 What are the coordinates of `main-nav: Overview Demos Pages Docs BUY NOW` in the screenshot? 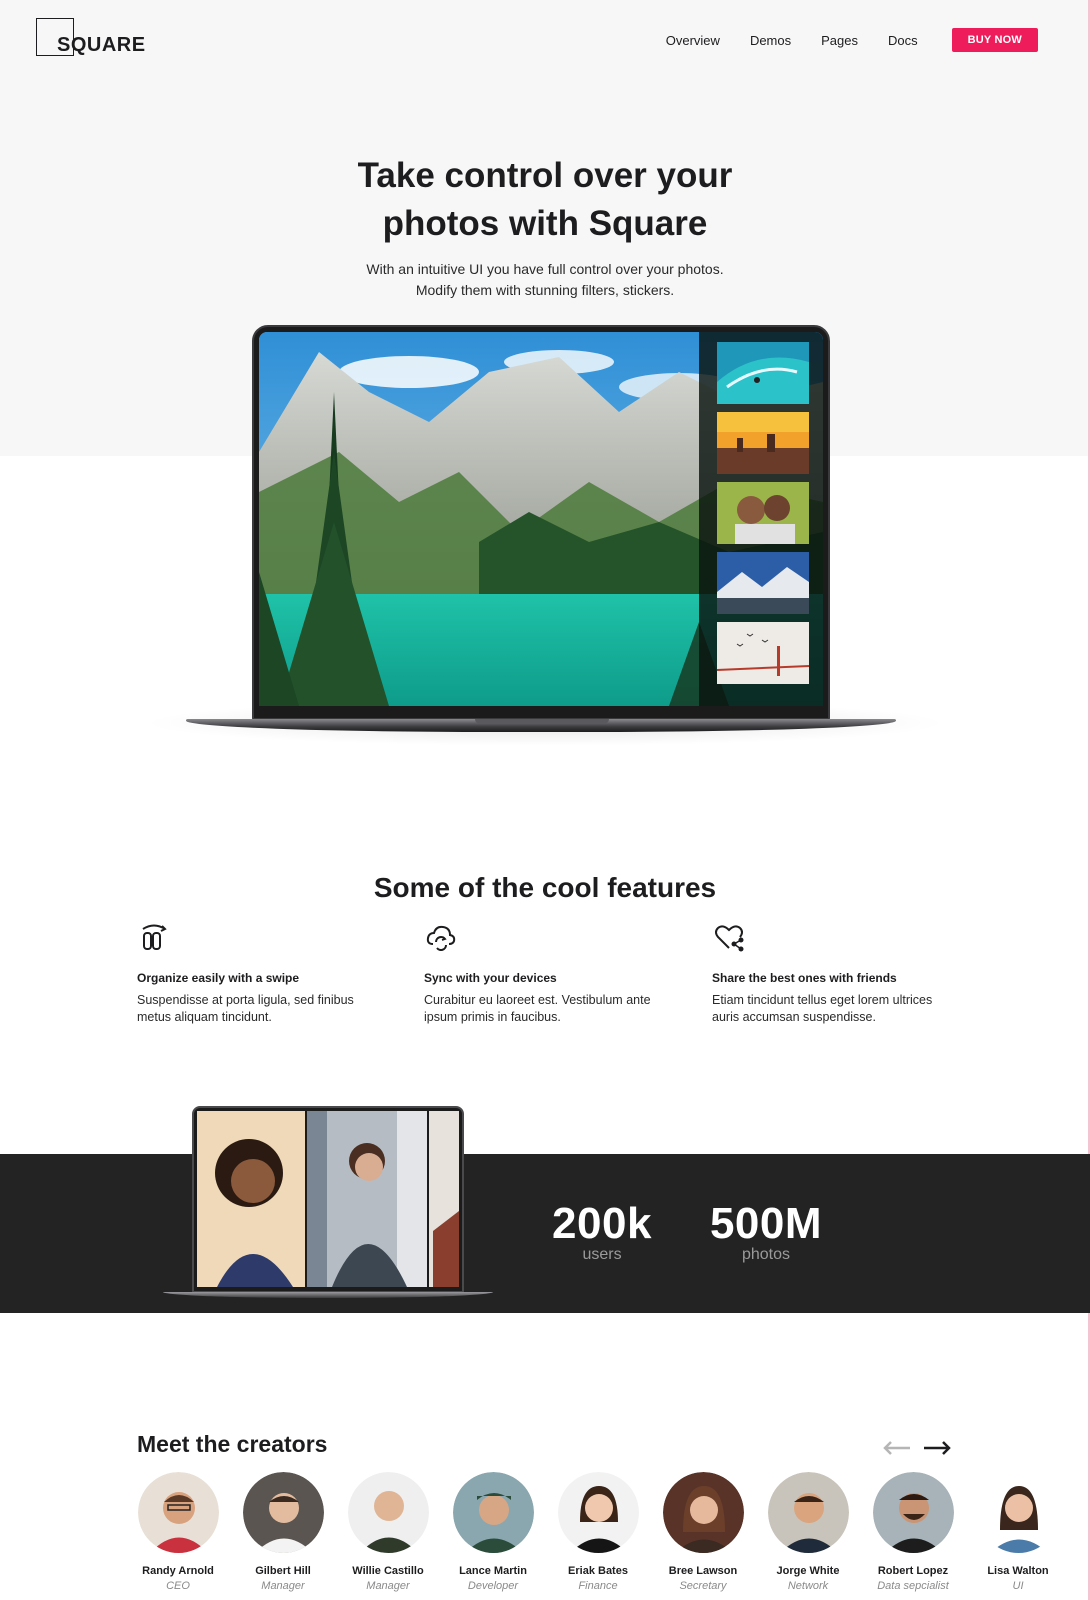 It's located at (837, 40).